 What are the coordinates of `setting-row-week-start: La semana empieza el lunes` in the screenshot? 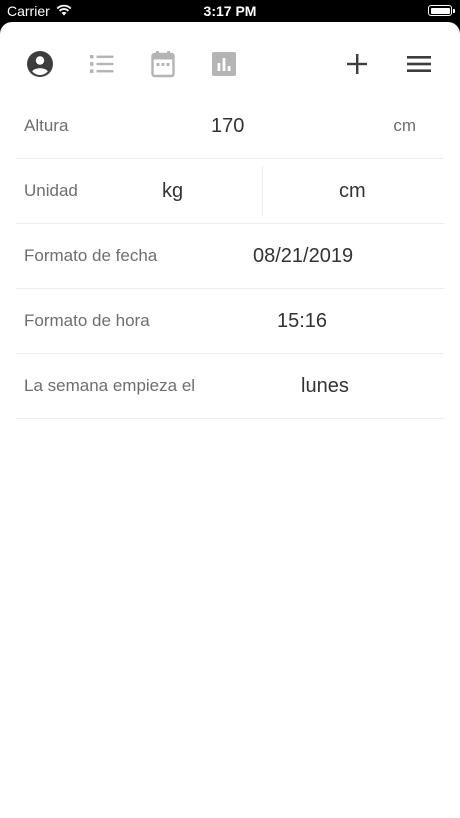 It's located at (230, 386).